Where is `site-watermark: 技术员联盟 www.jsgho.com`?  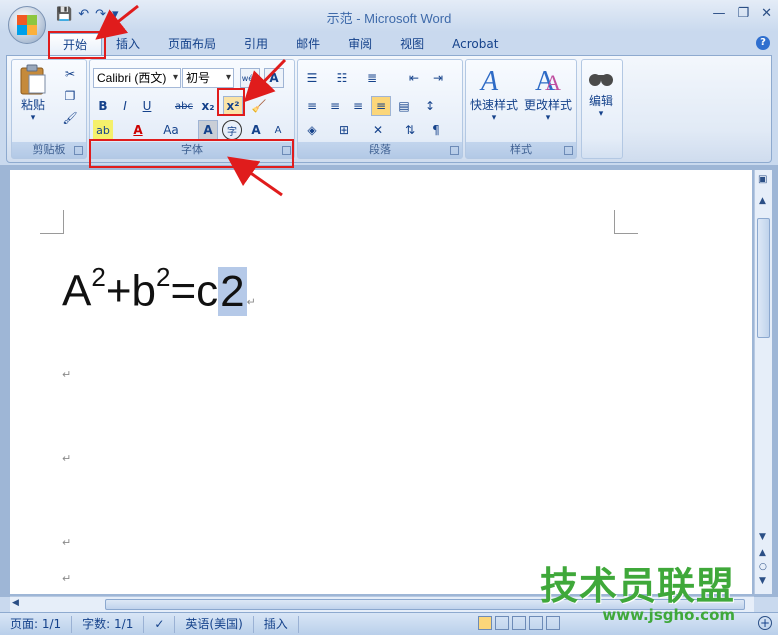
site-watermark: 技术员联盟 www.jsgho.com is located at coordinates (637, 595).